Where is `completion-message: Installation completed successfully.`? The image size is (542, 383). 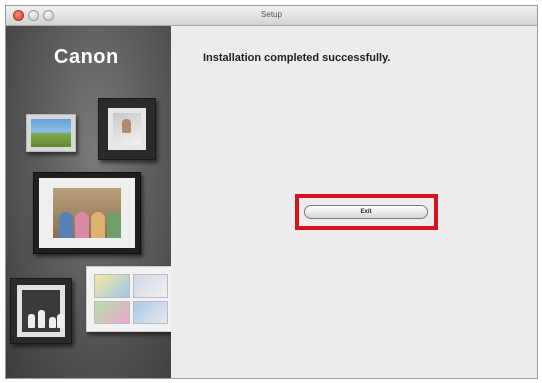
completion-message: Installation completed successfully. is located at coordinates (297, 58).